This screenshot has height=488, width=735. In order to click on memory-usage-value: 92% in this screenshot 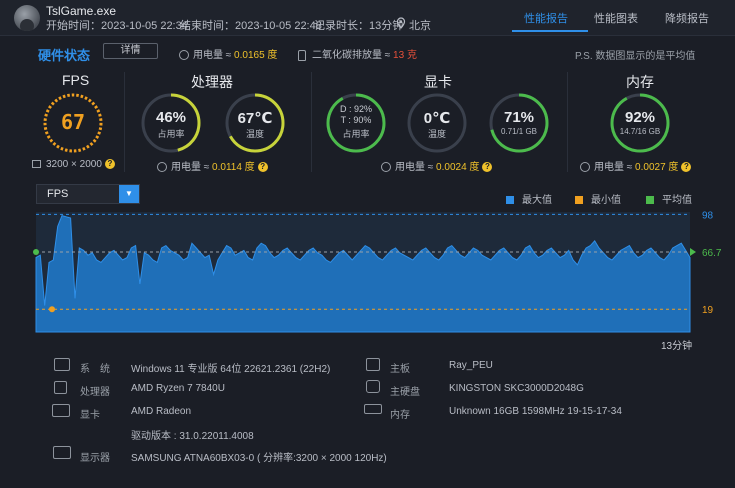, I will do `click(640, 117)`.